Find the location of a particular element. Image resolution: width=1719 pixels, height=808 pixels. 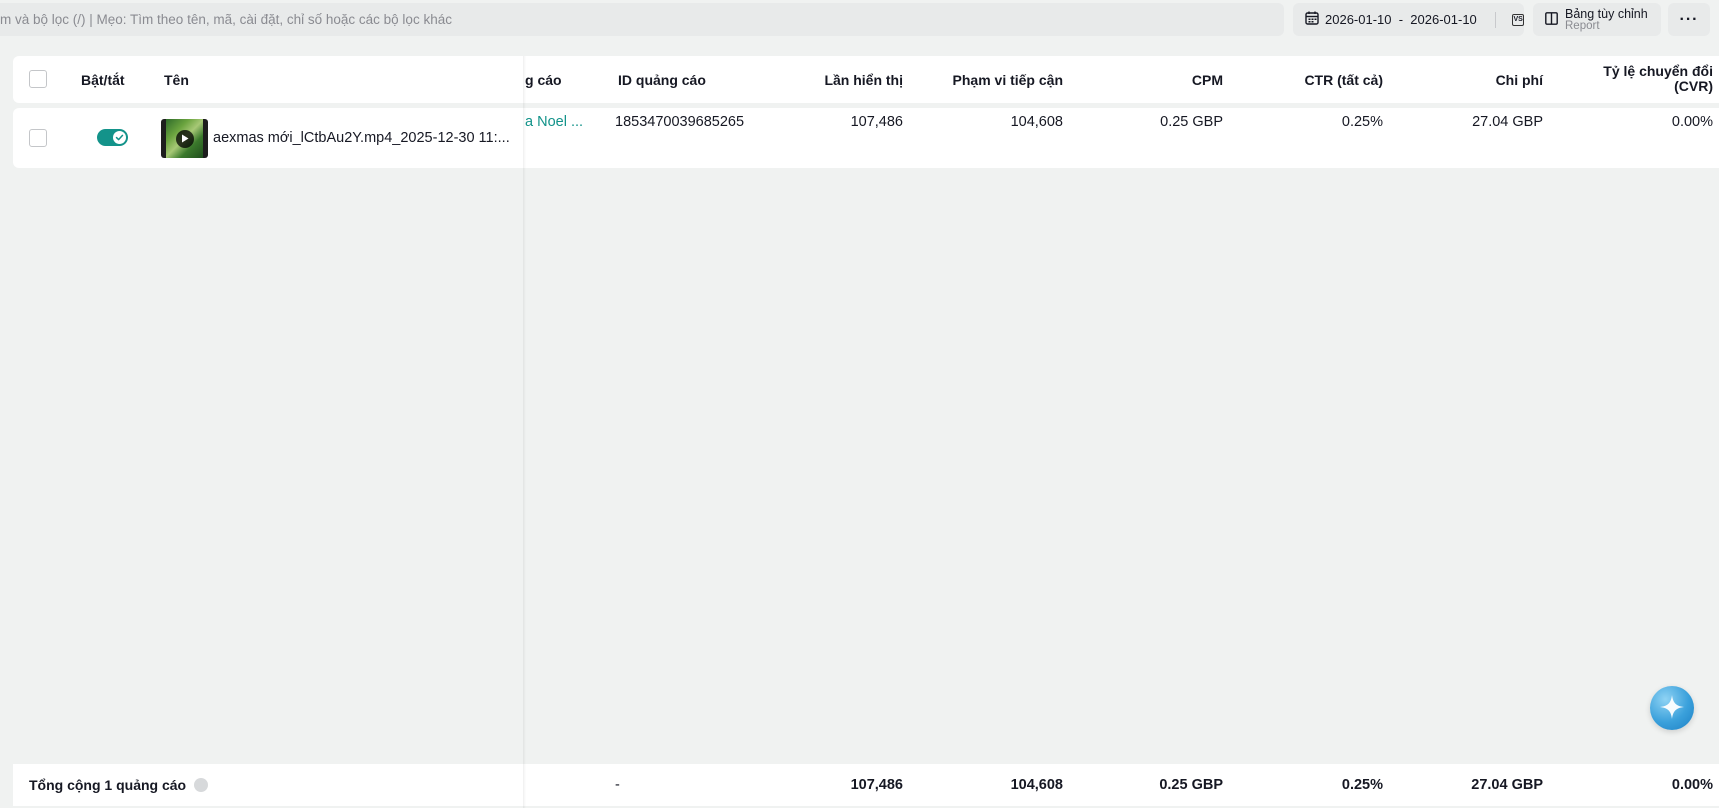

totals-cost: 27.04 GBP is located at coordinates (1507, 785).